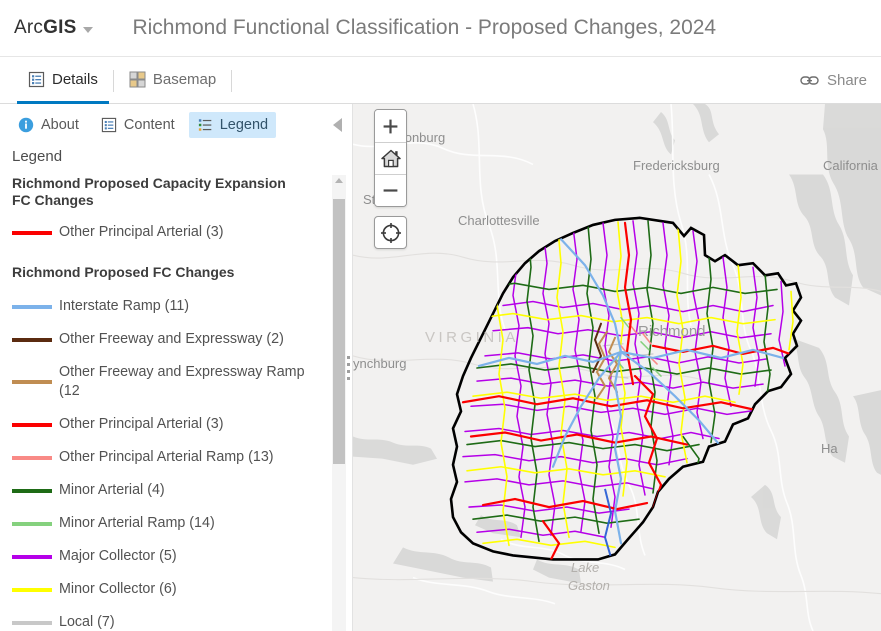  Describe the element at coordinates (118, 589) in the screenshot. I see `legend-item-label: Minor Collector (6)` at that location.